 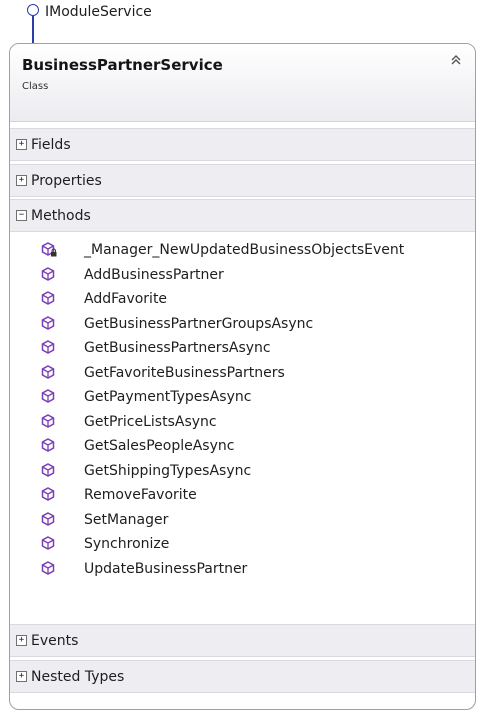 What do you see at coordinates (98, 12) in the screenshot?
I see `interface-label: IModuleService` at bounding box center [98, 12].